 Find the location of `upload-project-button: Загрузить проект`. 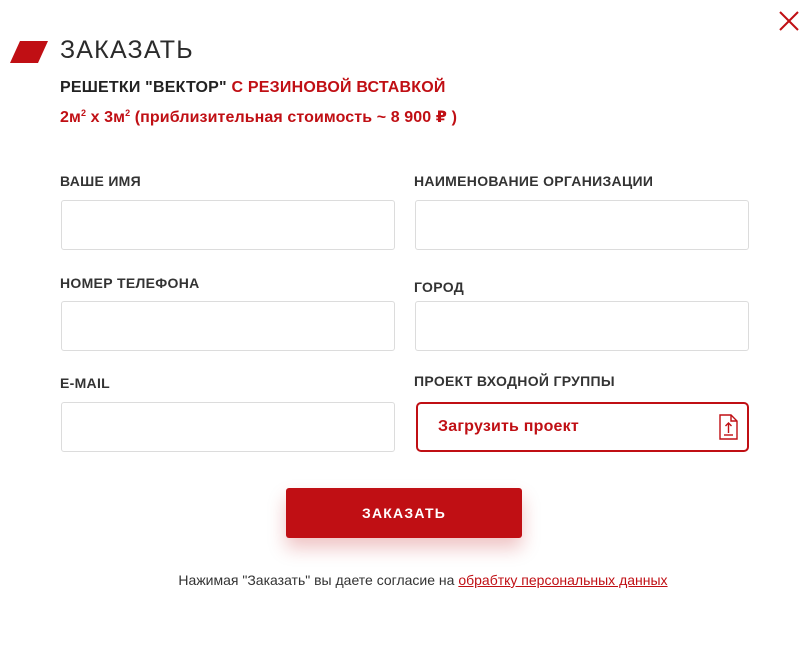

upload-project-button: Загрузить проект is located at coordinates (582, 427).